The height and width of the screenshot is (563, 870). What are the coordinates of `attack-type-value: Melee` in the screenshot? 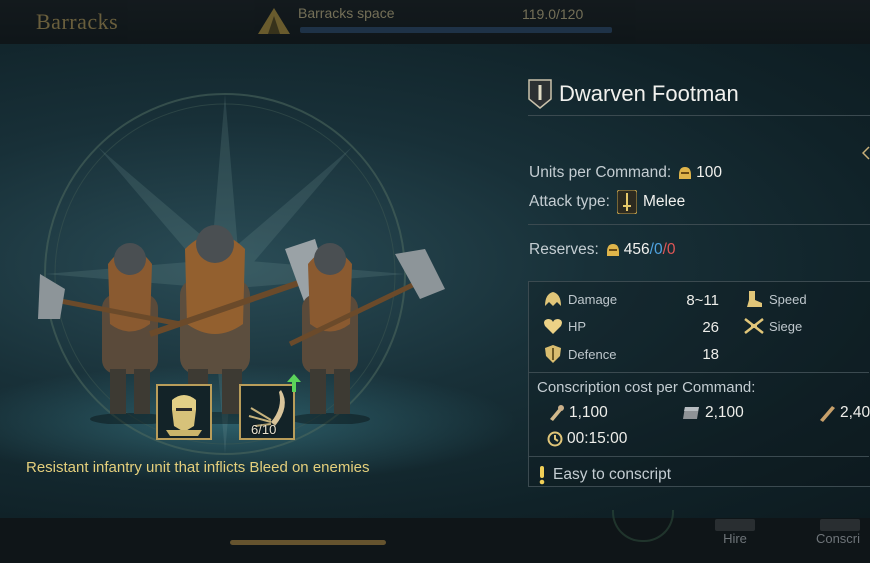 It's located at (664, 201).